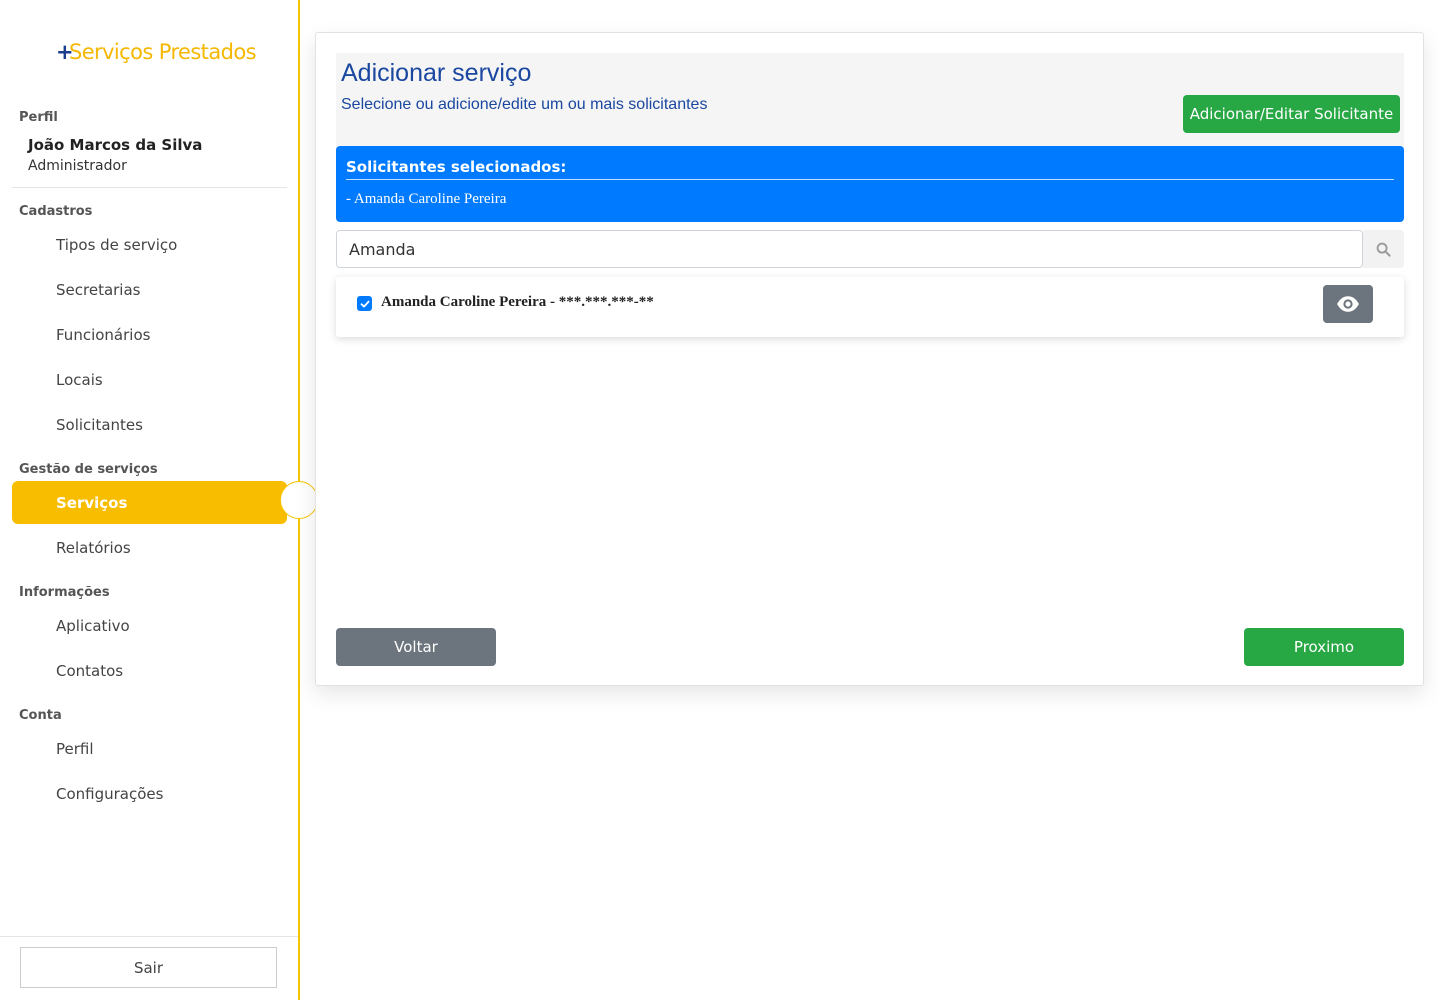  I want to click on sidebar-item-solicitantes: Solicitantes, so click(99, 425).